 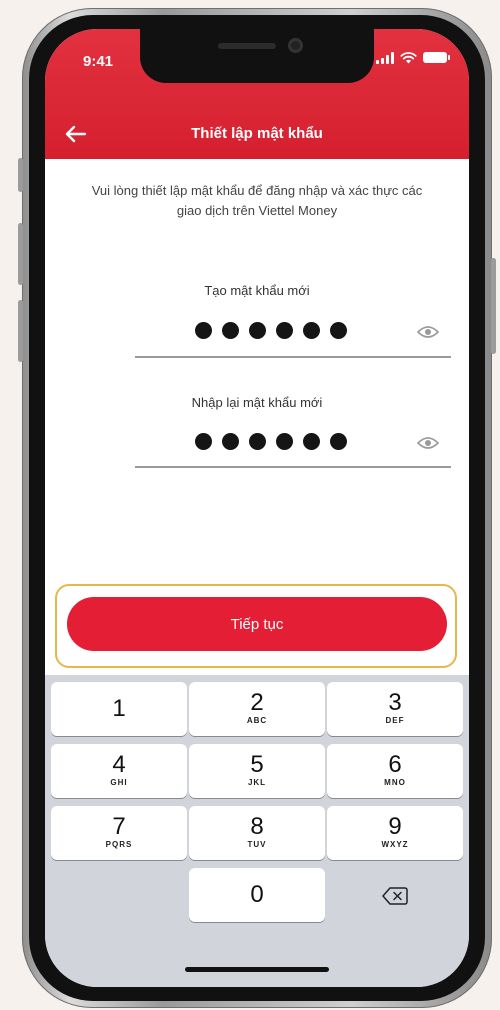 I want to click on key-number: 4, so click(x=119, y=764).